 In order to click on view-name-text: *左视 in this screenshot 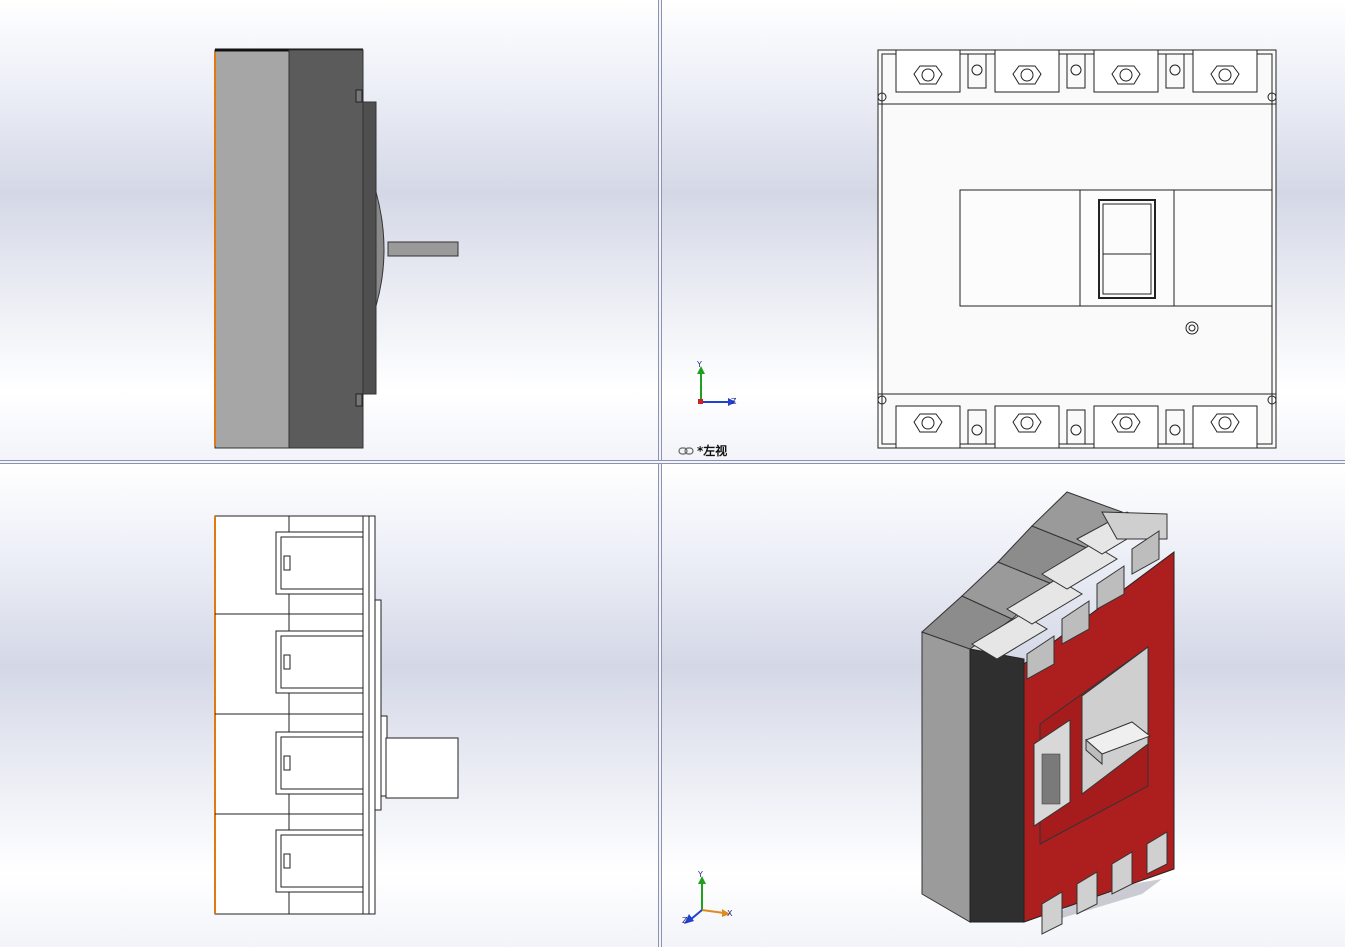, I will do `click(712, 451)`.